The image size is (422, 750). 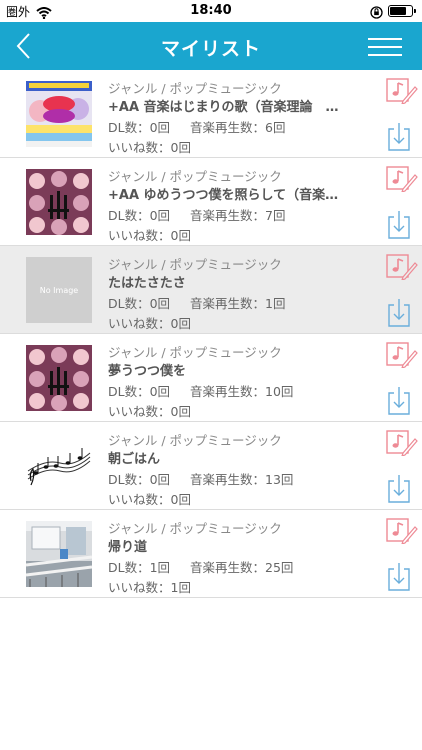 I want to click on orientation-lock-icon, so click(x=376, y=13).